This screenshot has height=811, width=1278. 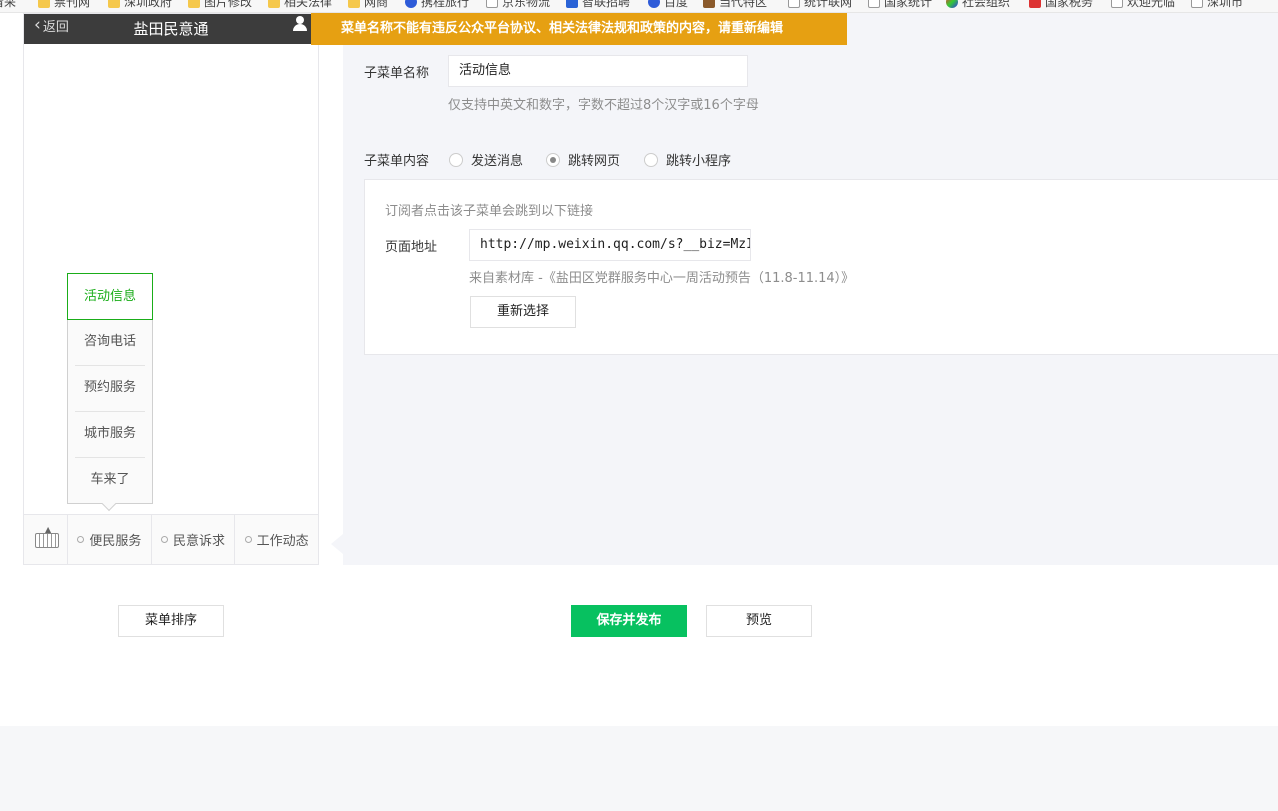 I want to click on bookmark-item: 相关法律, so click(x=300, y=5).